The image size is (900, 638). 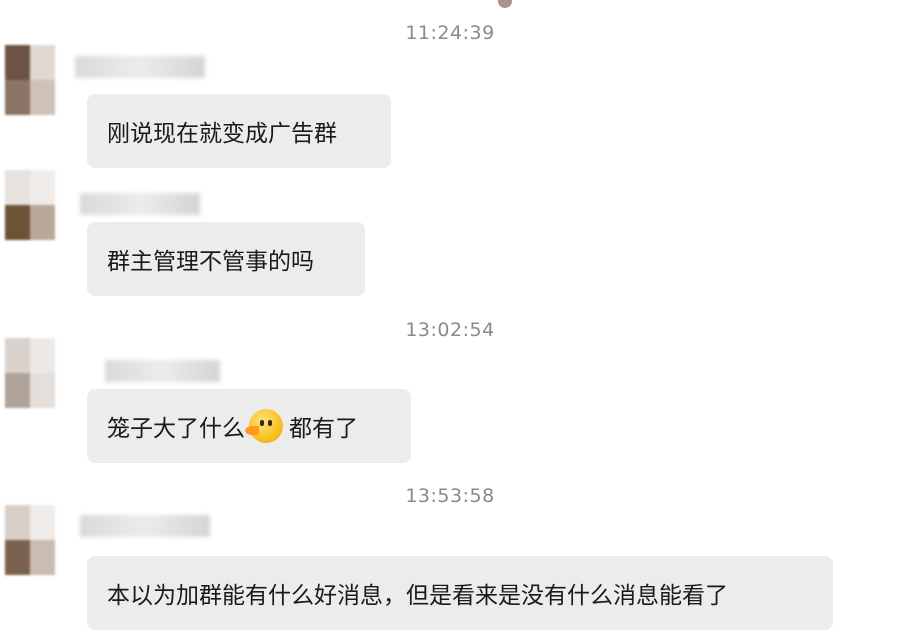 What do you see at coordinates (450, 496) in the screenshot?
I see `timestamp: 13:53:58` at bounding box center [450, 496].